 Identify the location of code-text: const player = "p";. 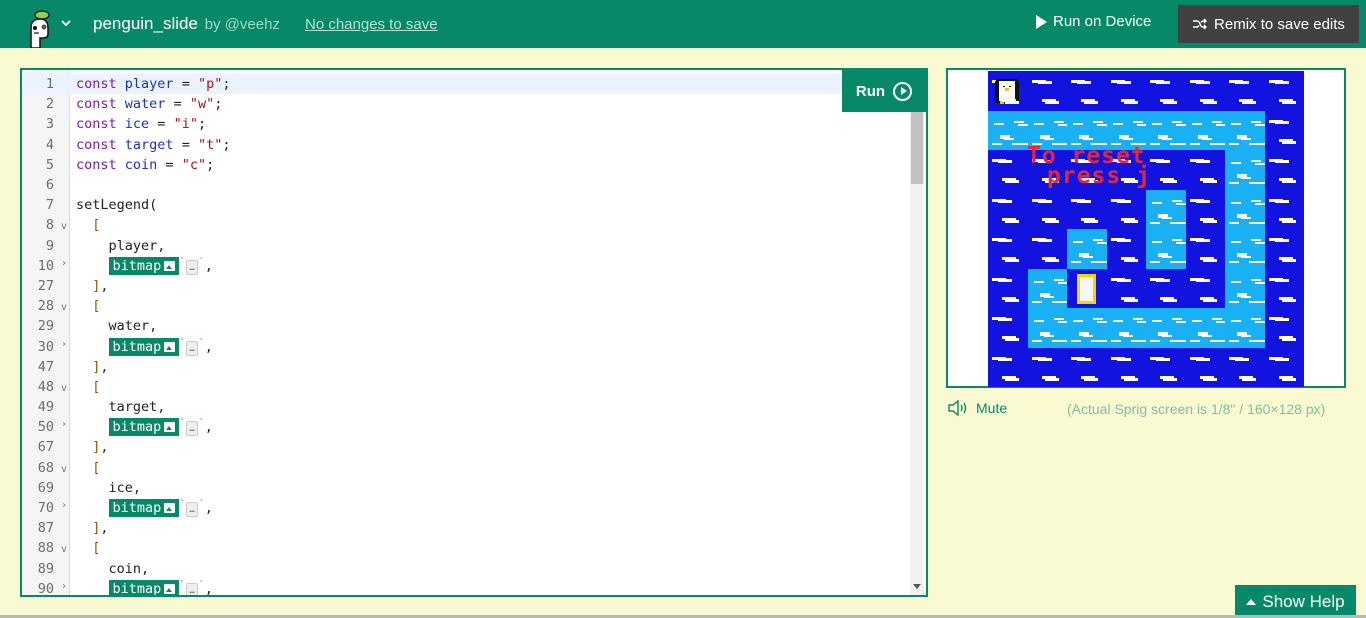
(150, 84).